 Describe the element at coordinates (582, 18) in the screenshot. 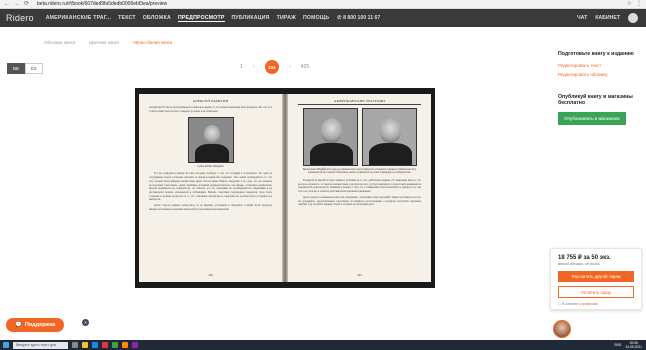

I see `chat-link: ЧАТ` at that location.